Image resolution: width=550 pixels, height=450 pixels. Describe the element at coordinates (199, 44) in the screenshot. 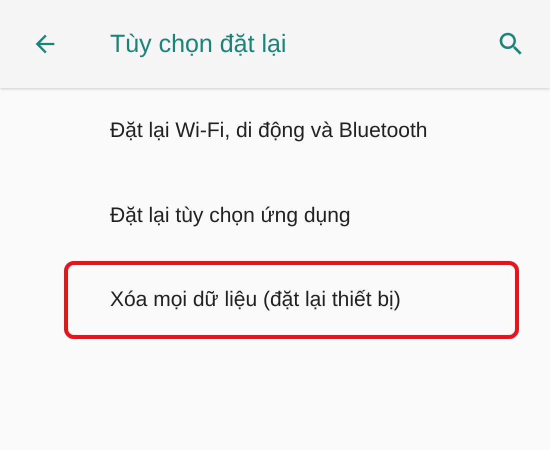

I see `screen-title: Tùy chọn đặt lại` at that location.